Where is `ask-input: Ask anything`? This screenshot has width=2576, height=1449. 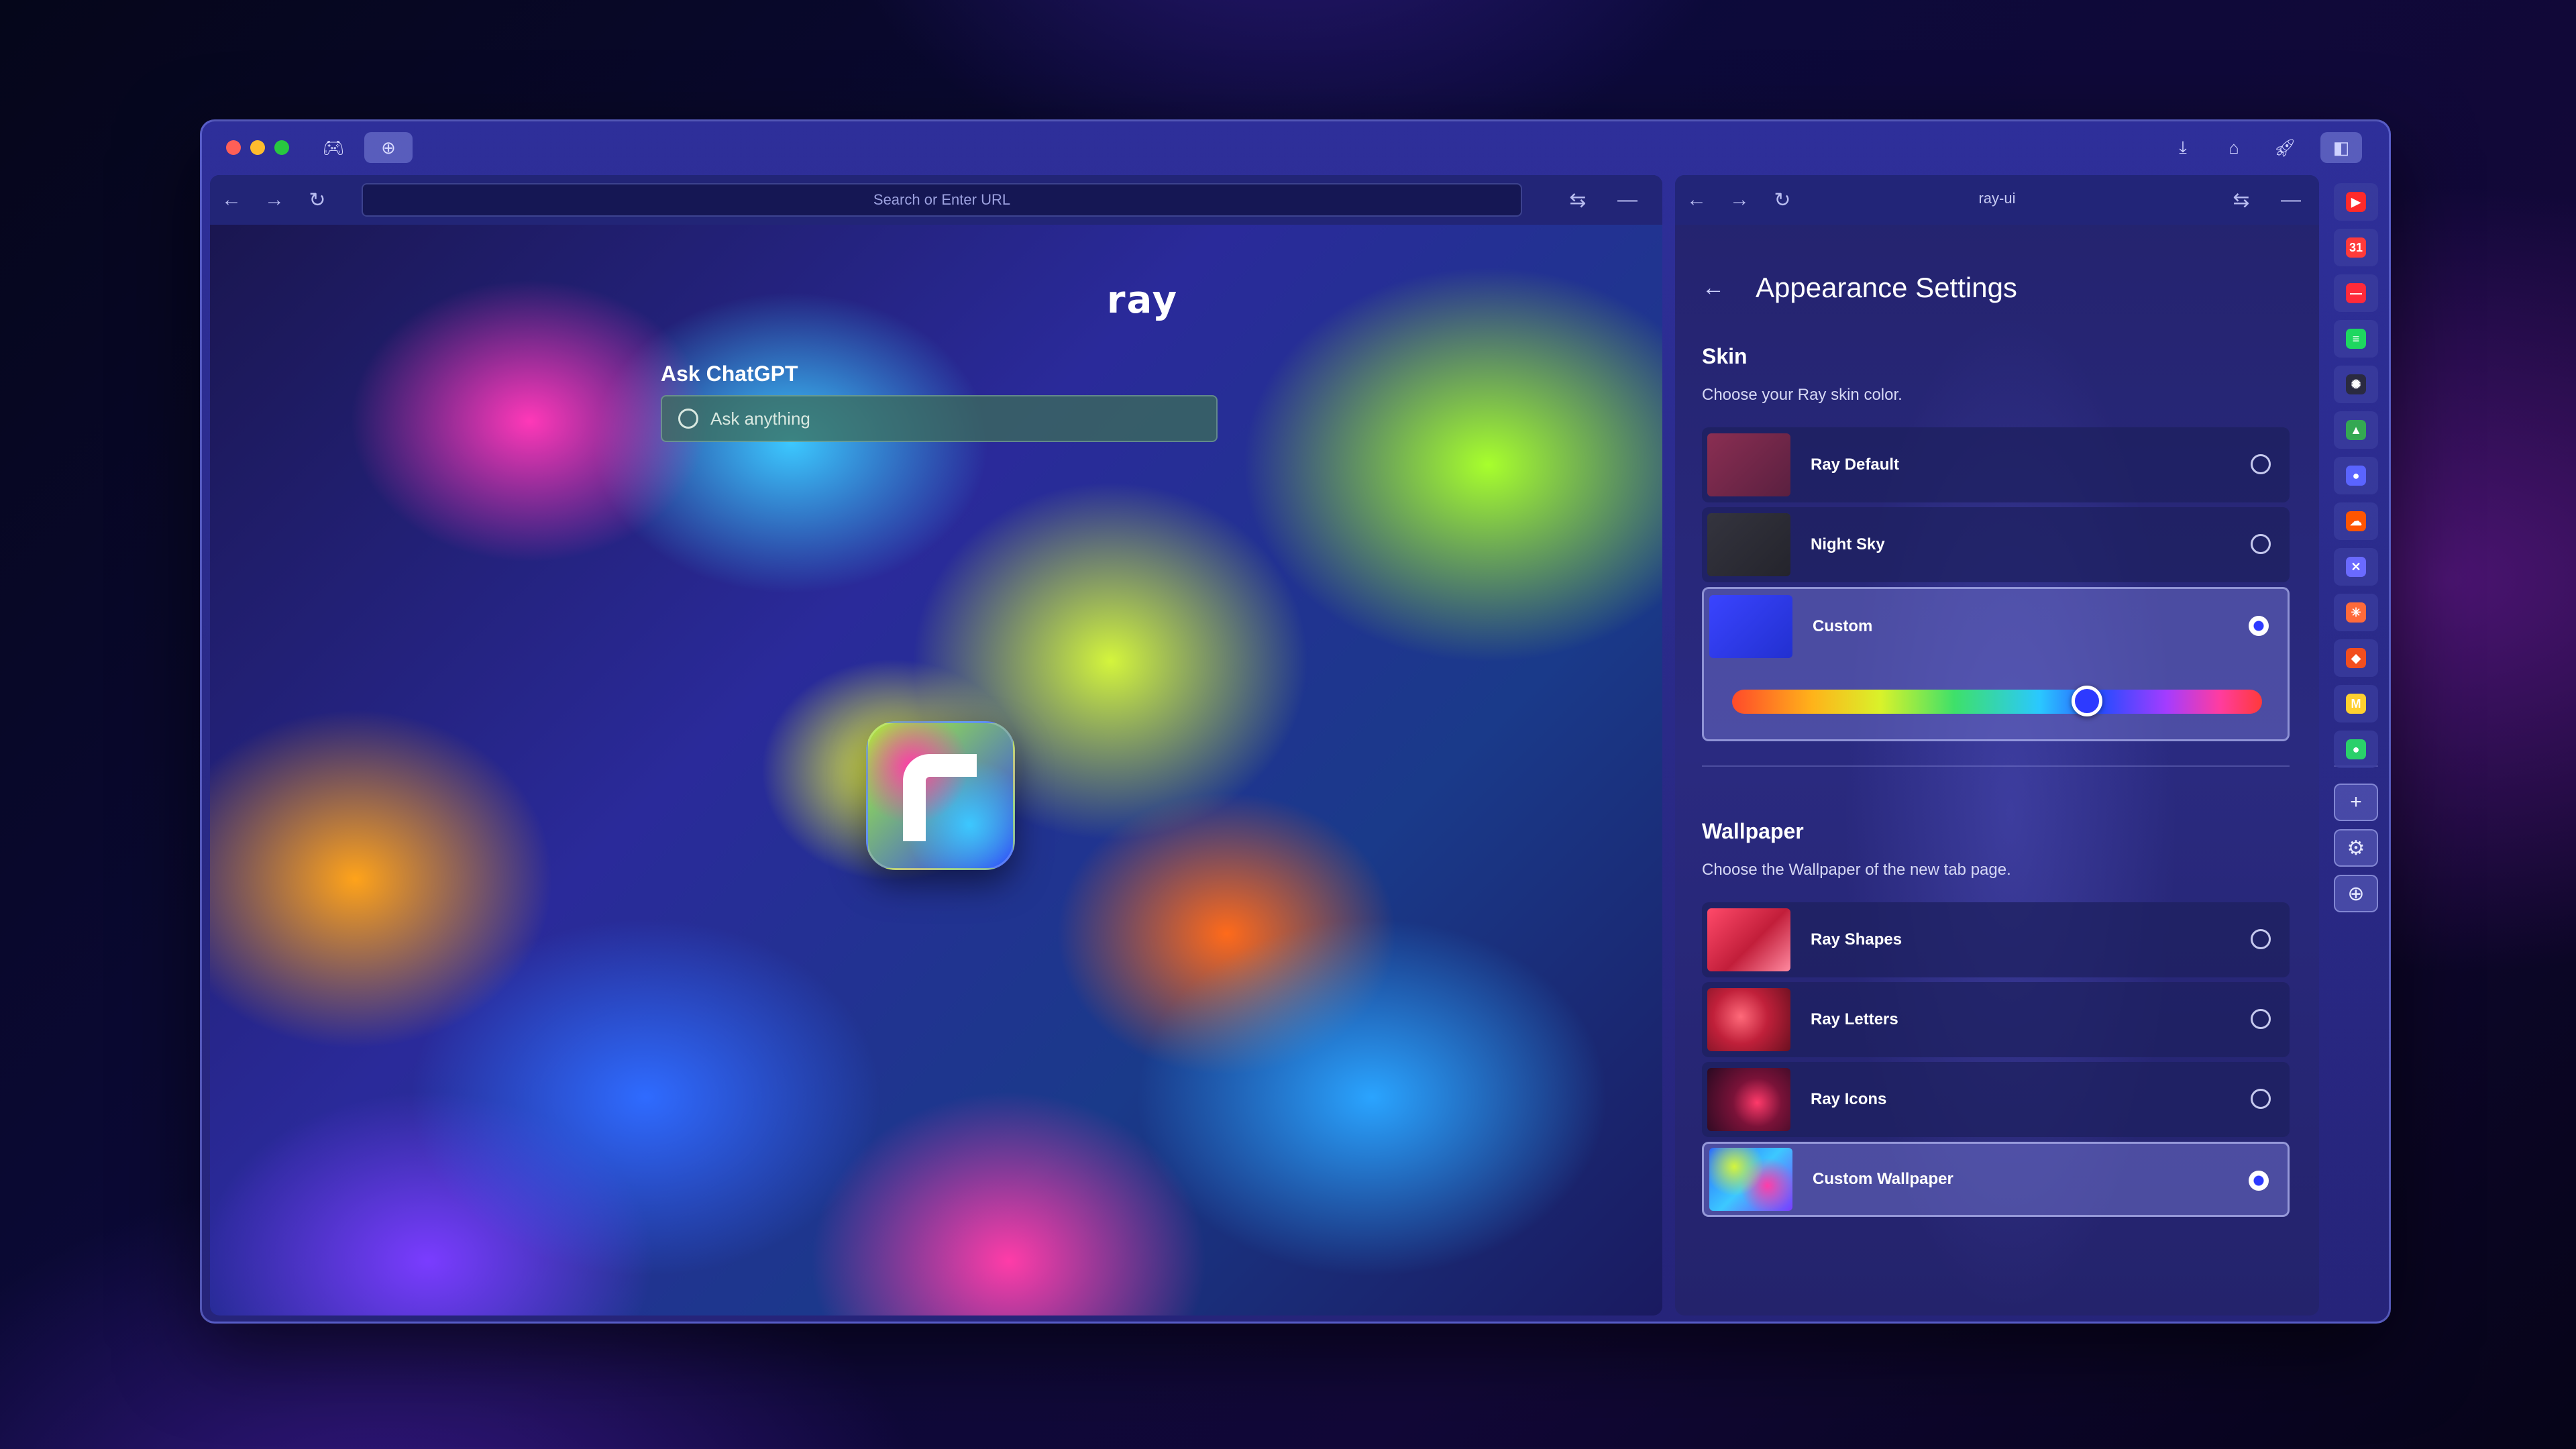 ask-input: Ask anything is located at coordinates (939, 418).